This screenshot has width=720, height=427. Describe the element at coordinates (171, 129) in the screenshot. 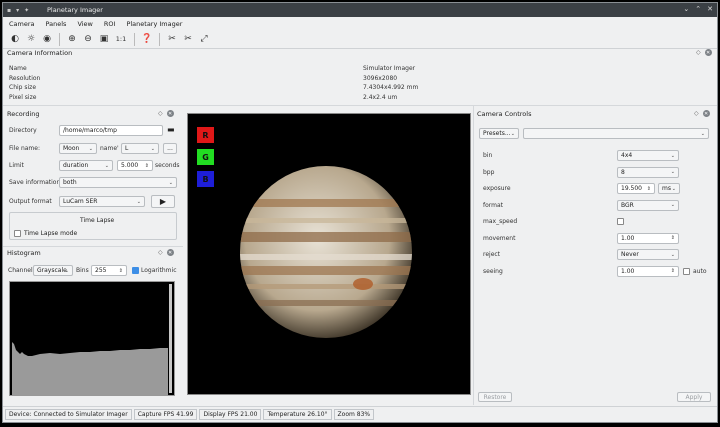

I see `folder-icon: ▬` at that location.